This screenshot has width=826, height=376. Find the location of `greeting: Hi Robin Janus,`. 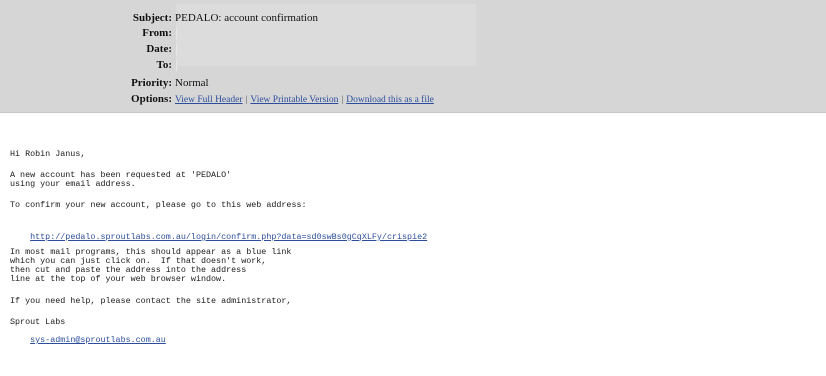

greeting: Hi Robin Janus, is located at coordinates (48, 154).